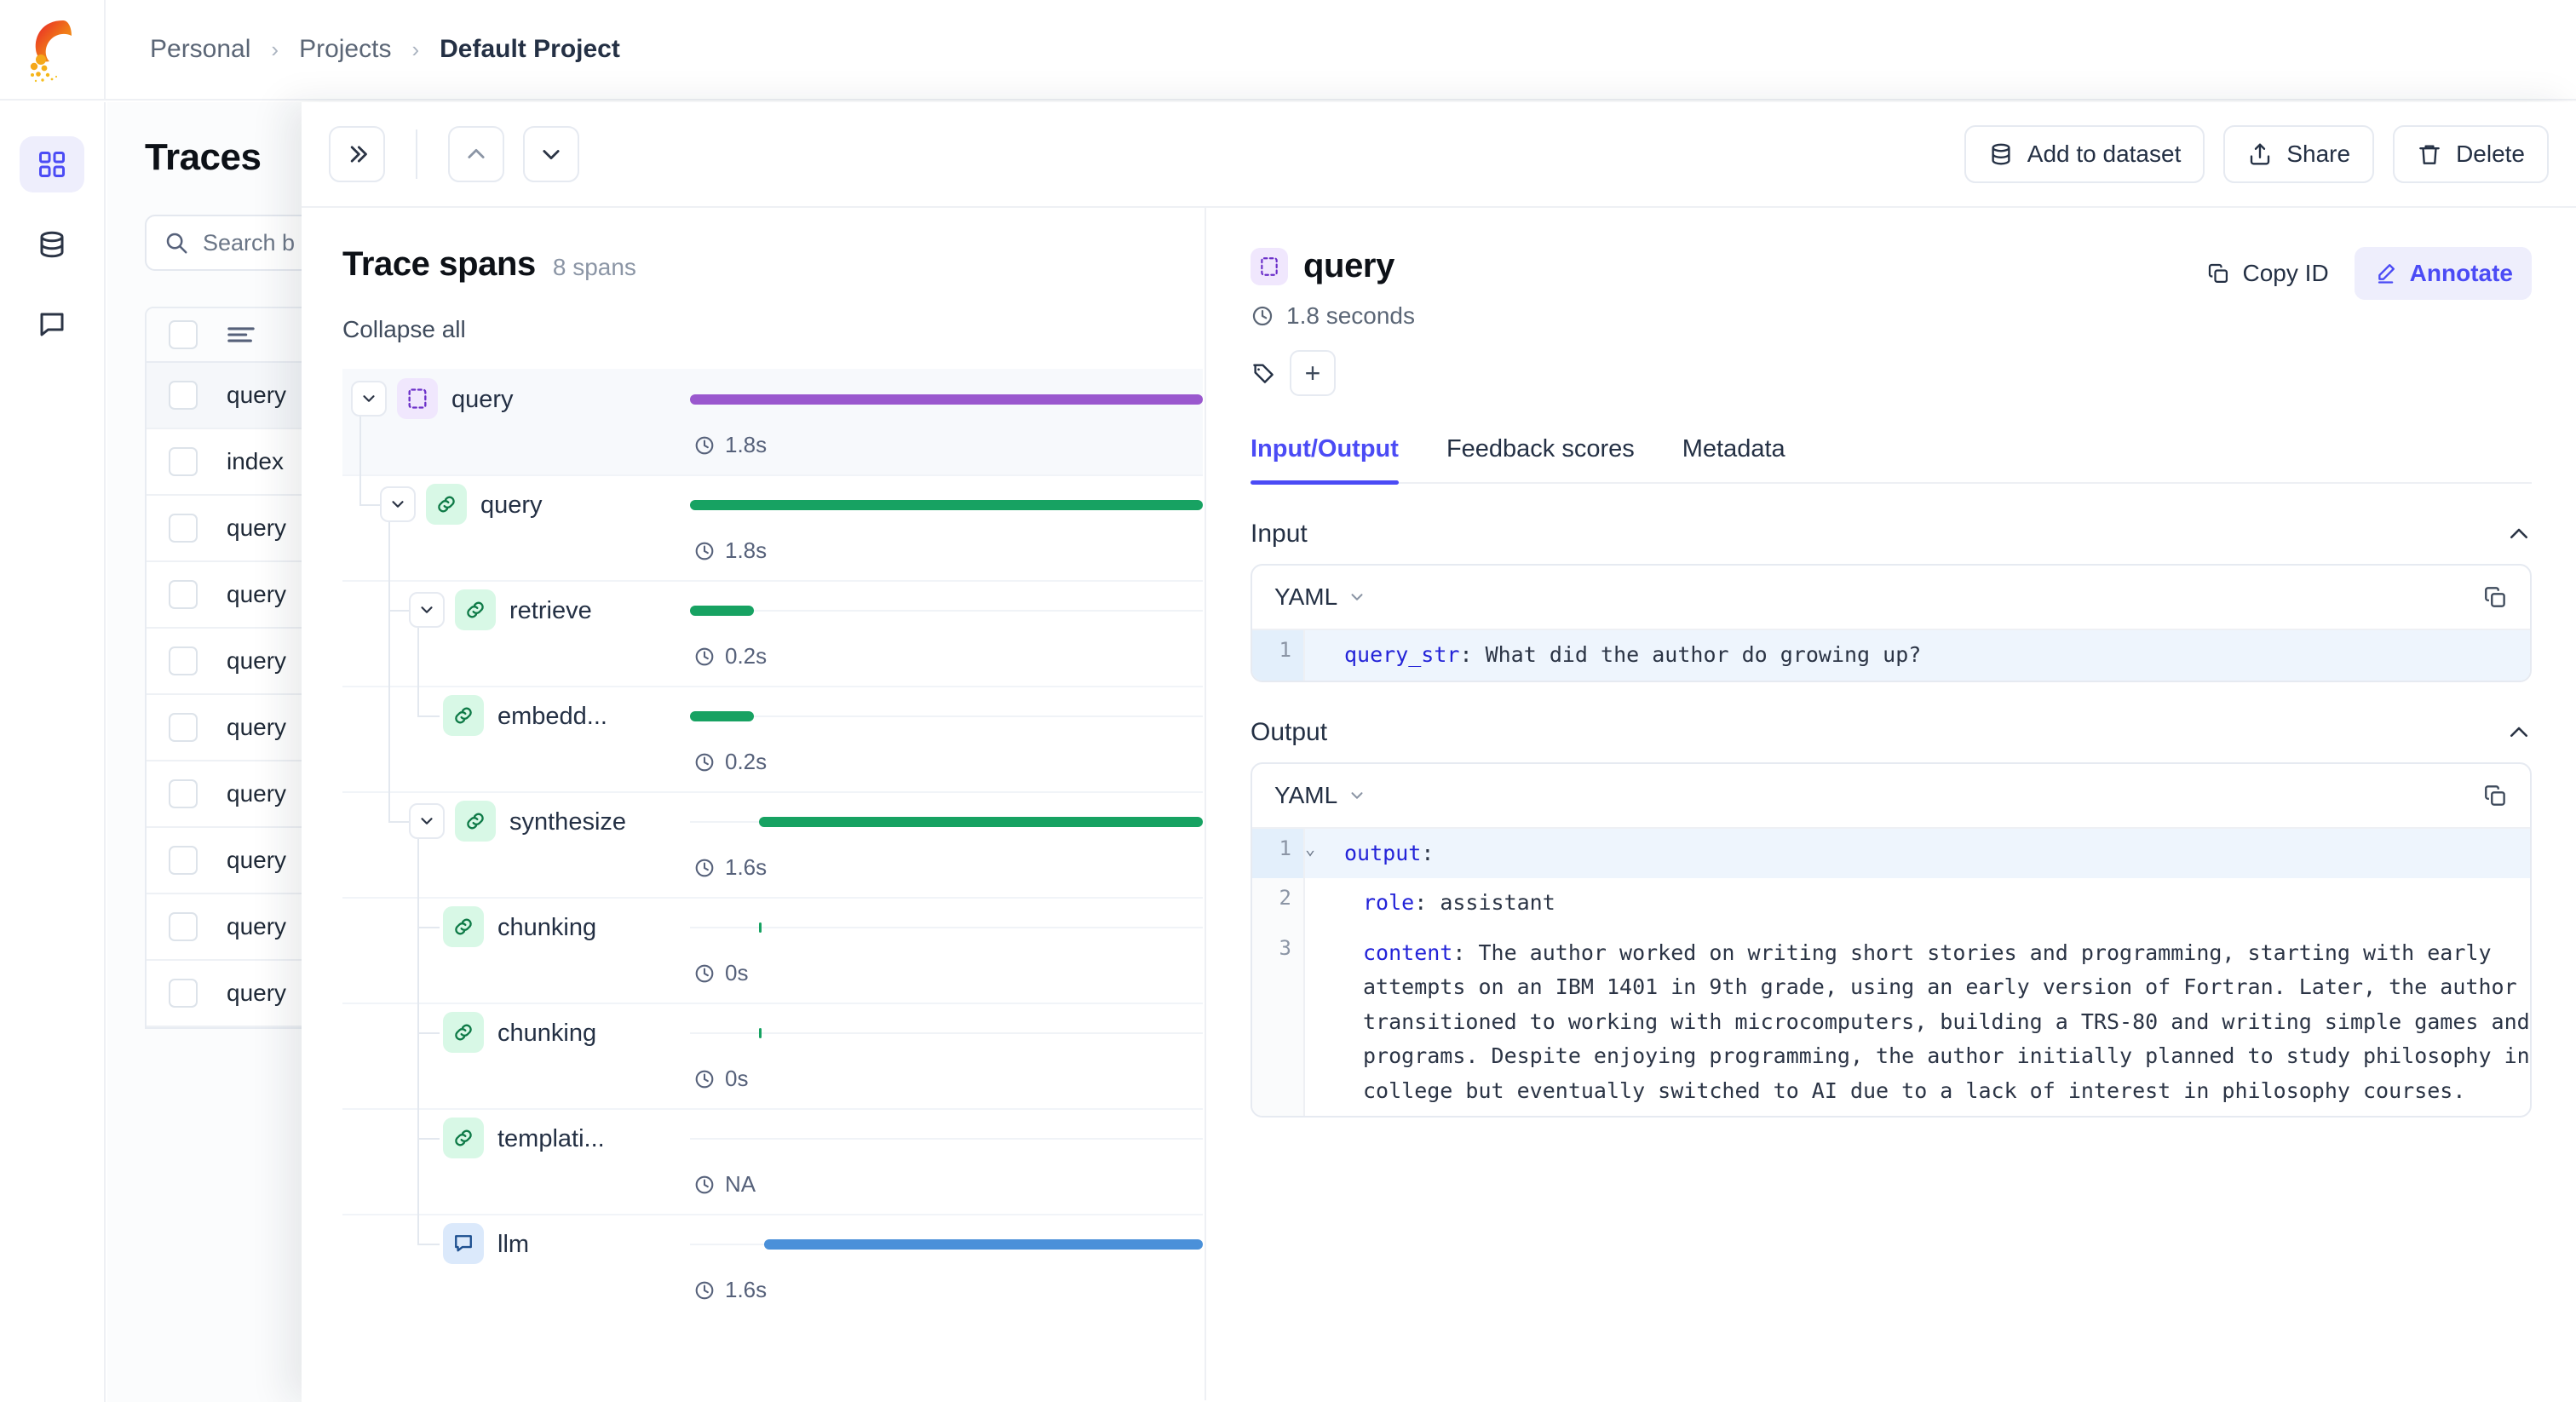 This screenshot has height=1402, width=2576. Describe the element at coordinates (2261, 154) in the screenshot. I see `share-icon` at that location.